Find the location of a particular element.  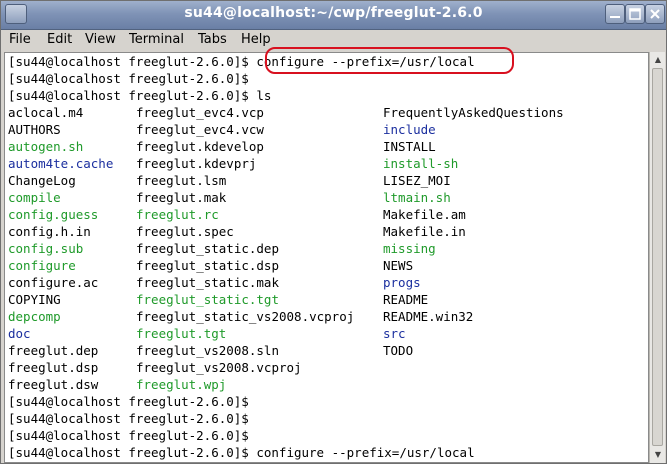

close-icon is located at coordinates (655, 14).